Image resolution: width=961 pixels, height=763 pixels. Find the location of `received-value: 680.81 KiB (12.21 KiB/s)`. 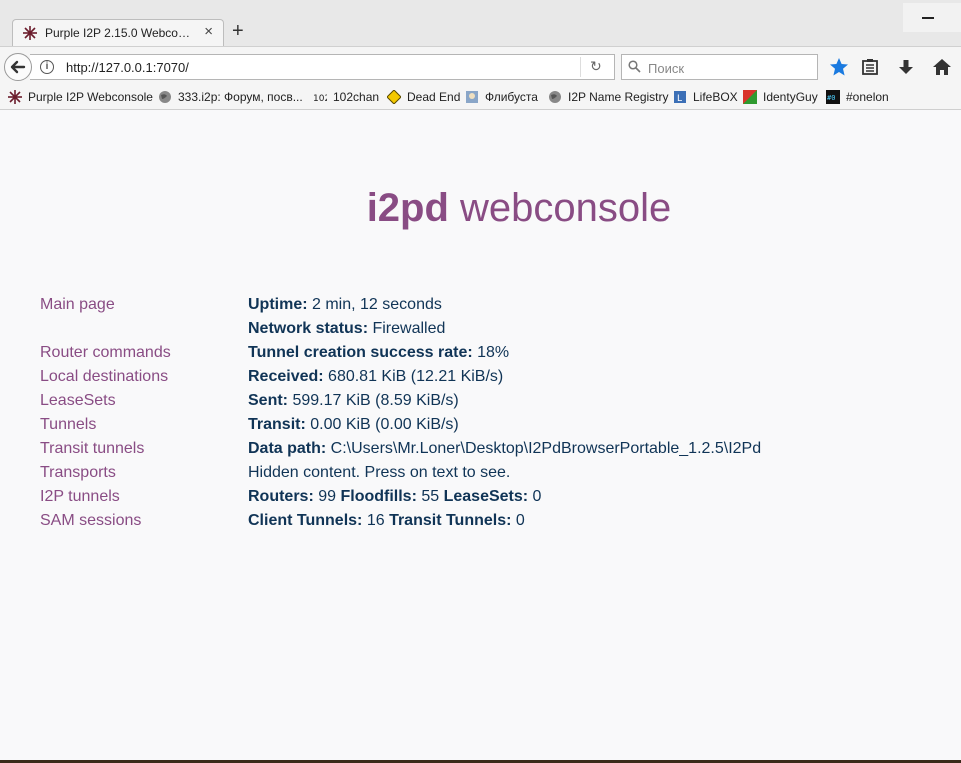

received-value: 680.81 KiB (12.21 KiB/s) is located at coordinates (413, 376).